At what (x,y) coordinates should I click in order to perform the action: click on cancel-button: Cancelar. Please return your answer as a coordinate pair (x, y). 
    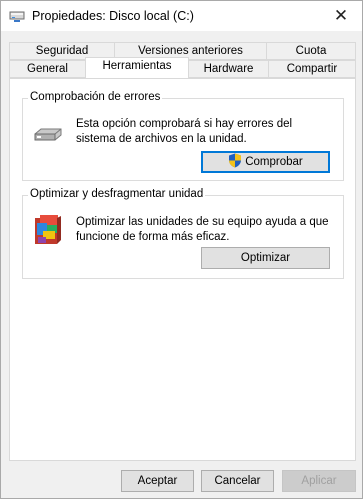
    Looking at the image, I should click on (237, 481).